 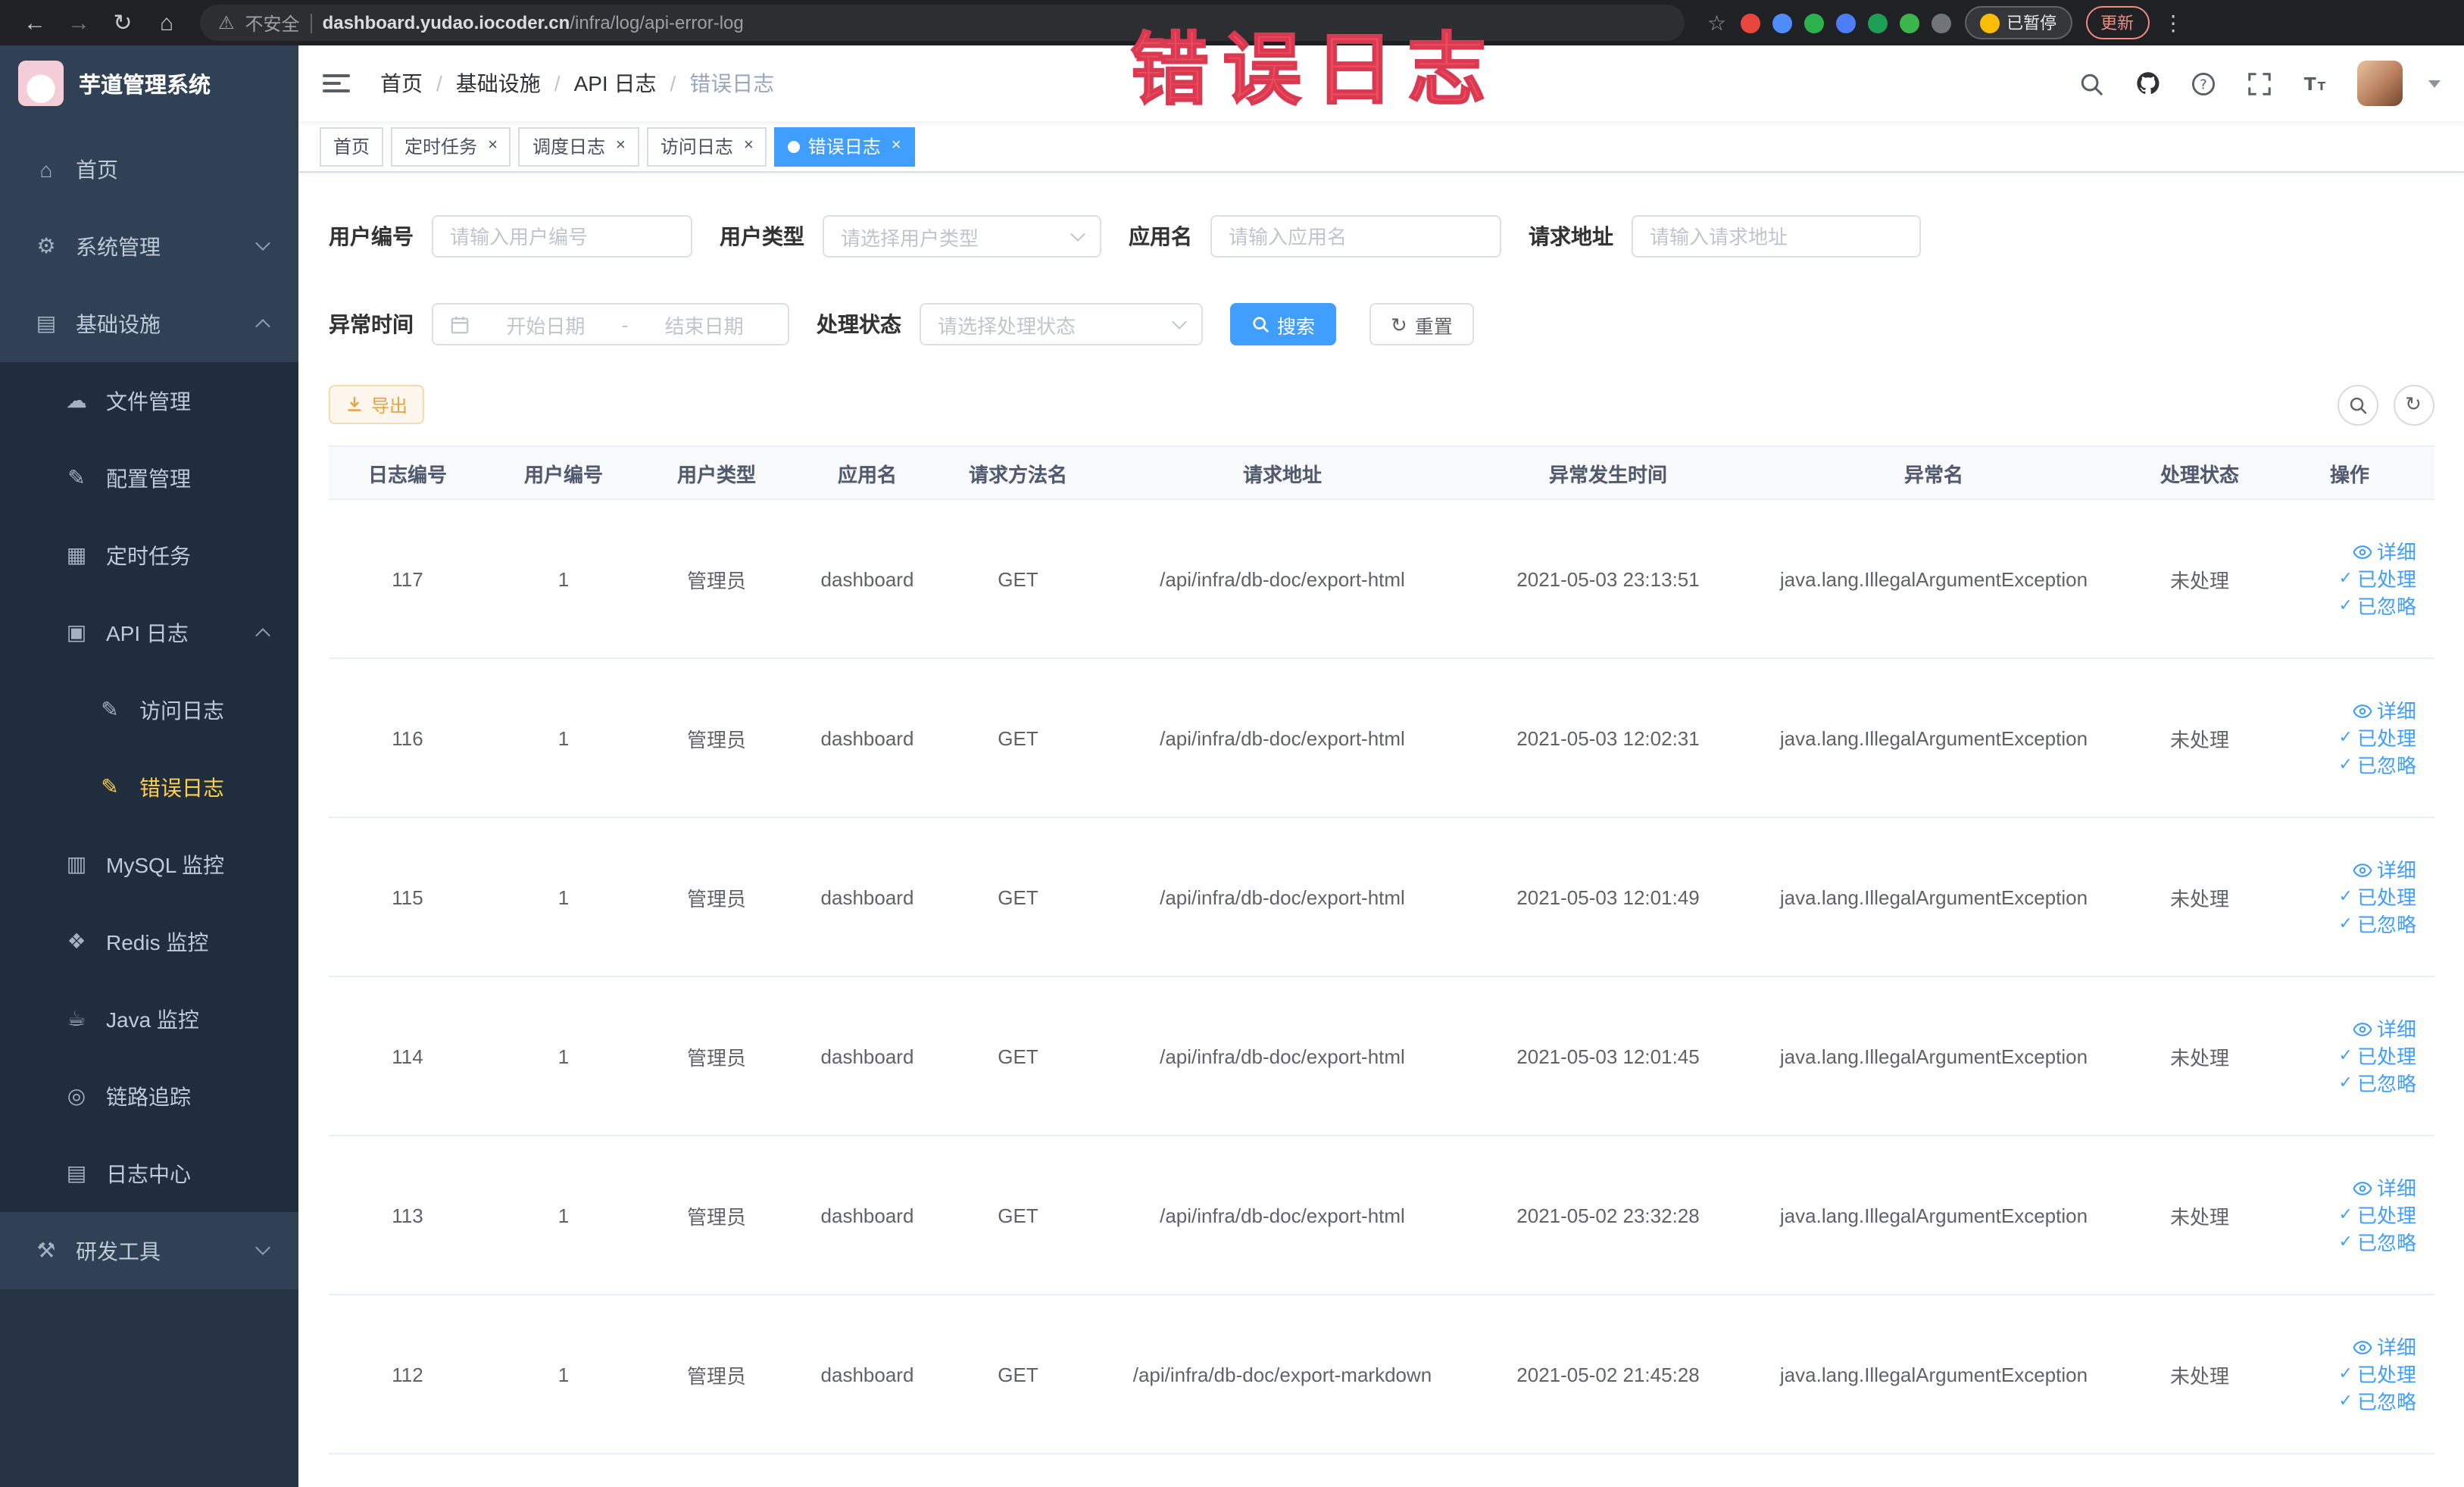 What do you see at coordinates (149, 1018) in the screenshot?
I see `sidebar-item-java-monitor: ☕ Java 监控` at bounding box center [149, 1018].